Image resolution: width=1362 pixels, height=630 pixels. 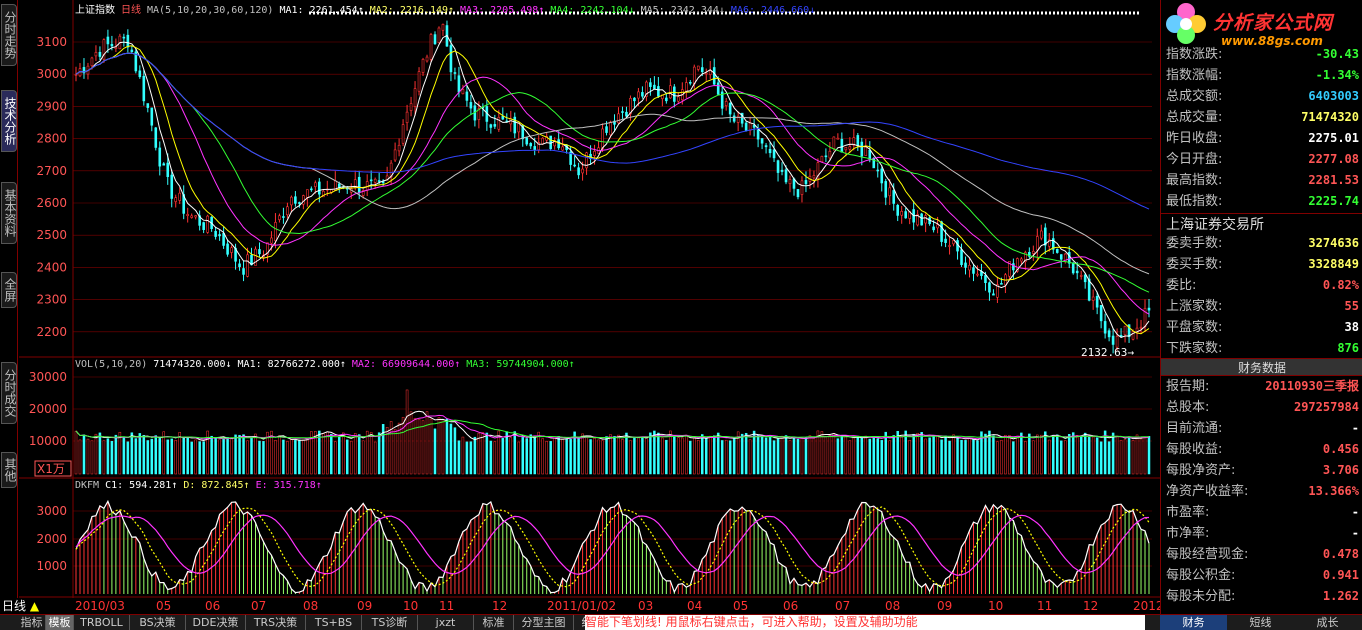 I want to click on left-tab-bar: 分时走势 技术分析 基本资料 全屏 分时成交 其他, so click(x=9, y=307).